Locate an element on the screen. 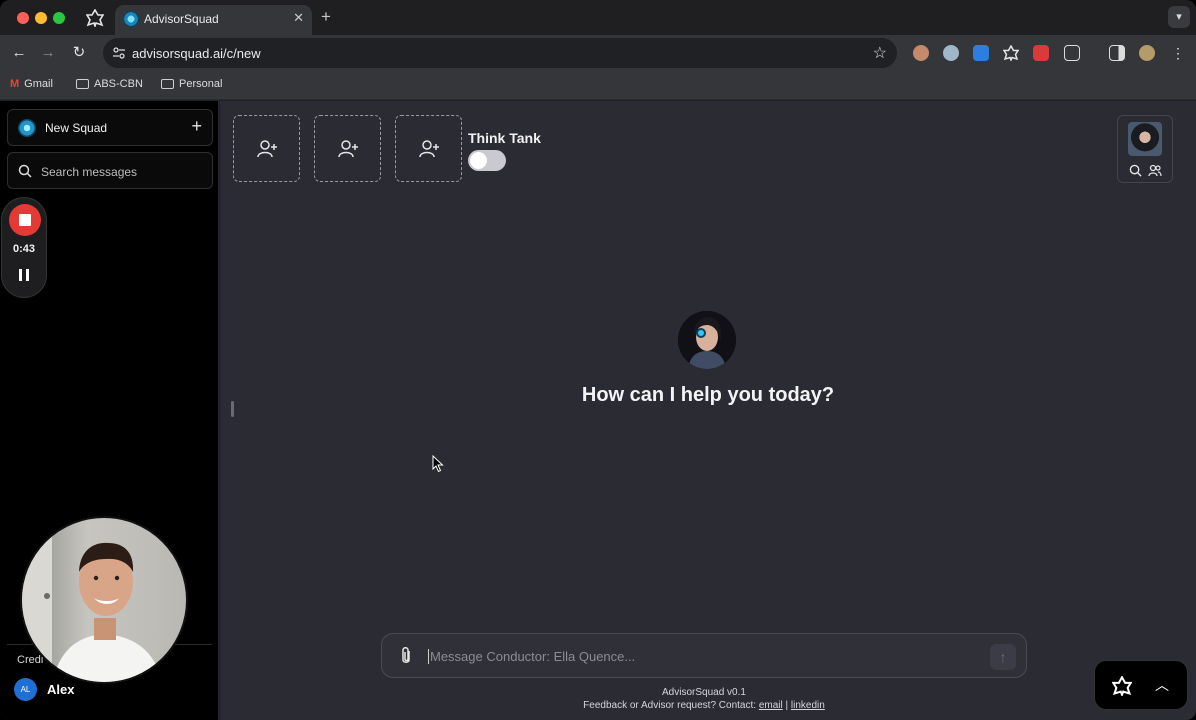 Image resolution: width=1196 pixels, height=720 pixels. gmail-icon: M is located at coordinates (15, 84).